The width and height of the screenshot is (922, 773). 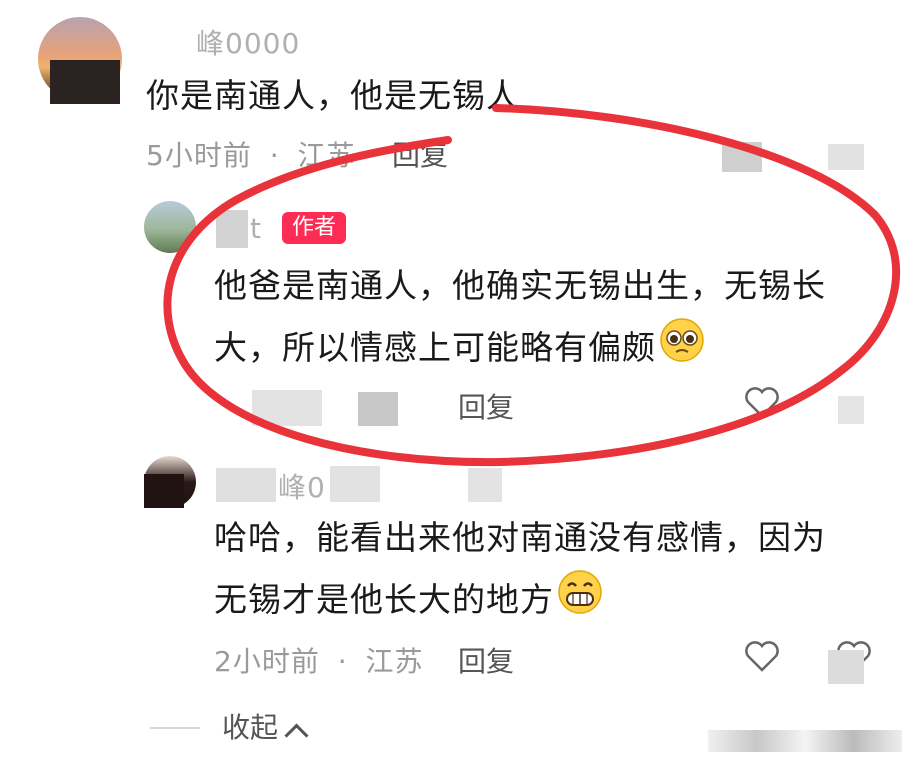 I want to click on collapse-label: 收起, so click(x=250, y=727).